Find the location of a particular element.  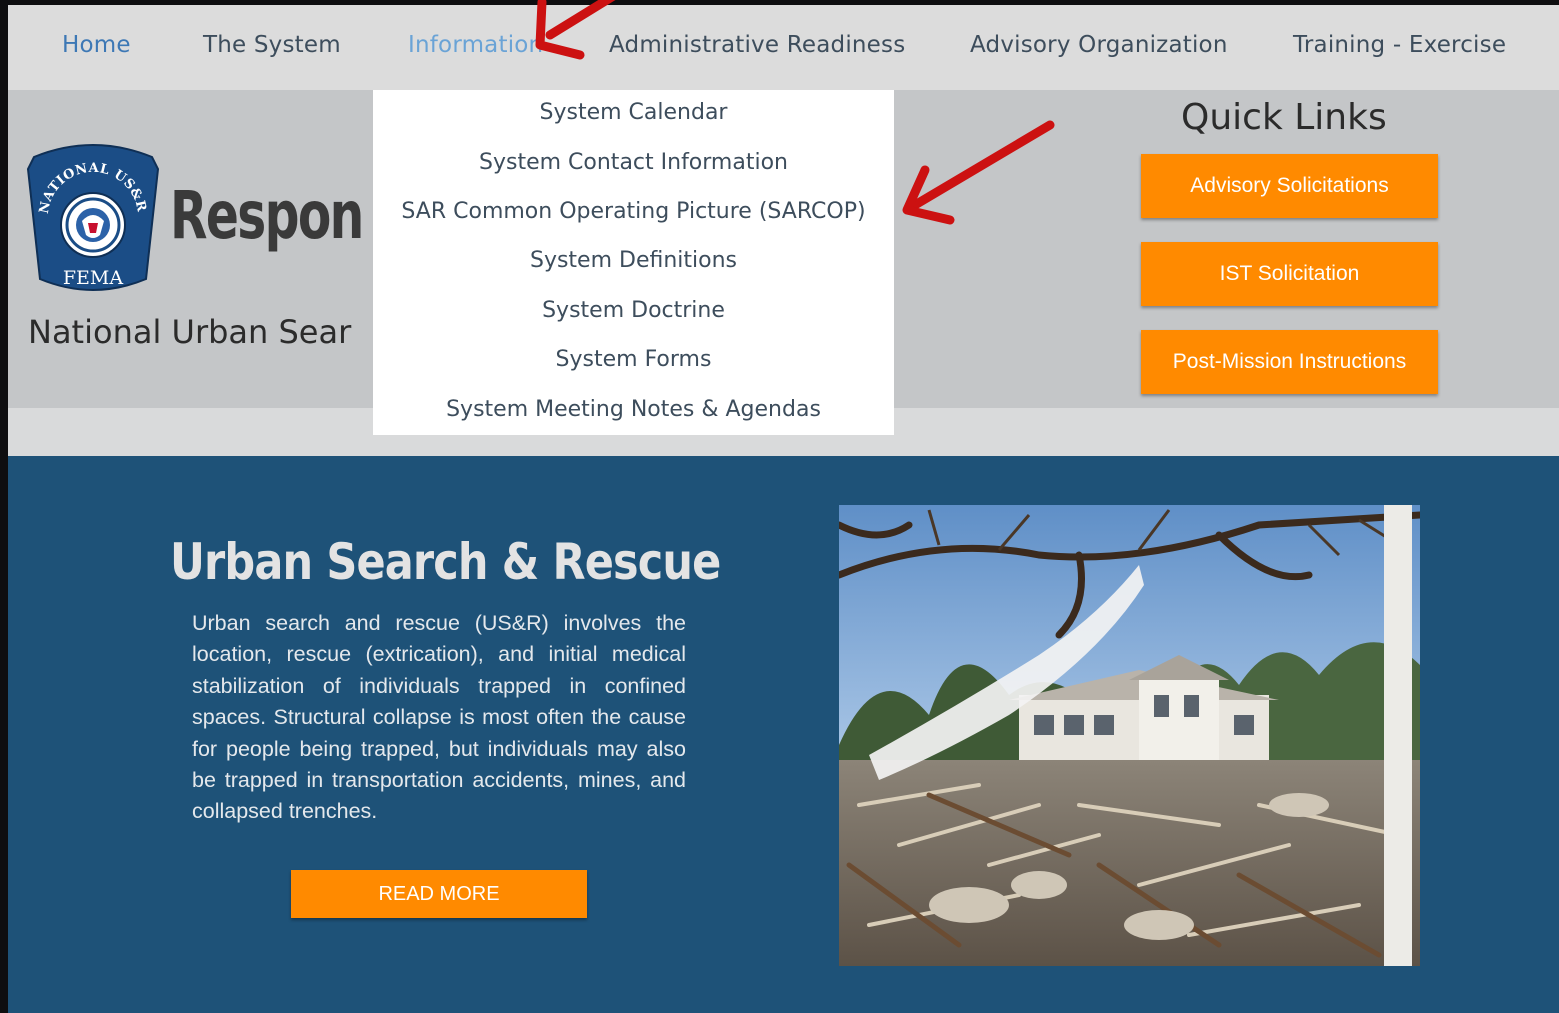

nav-training-exercise: Training - Exercise is located at coordinates (1399, 45).